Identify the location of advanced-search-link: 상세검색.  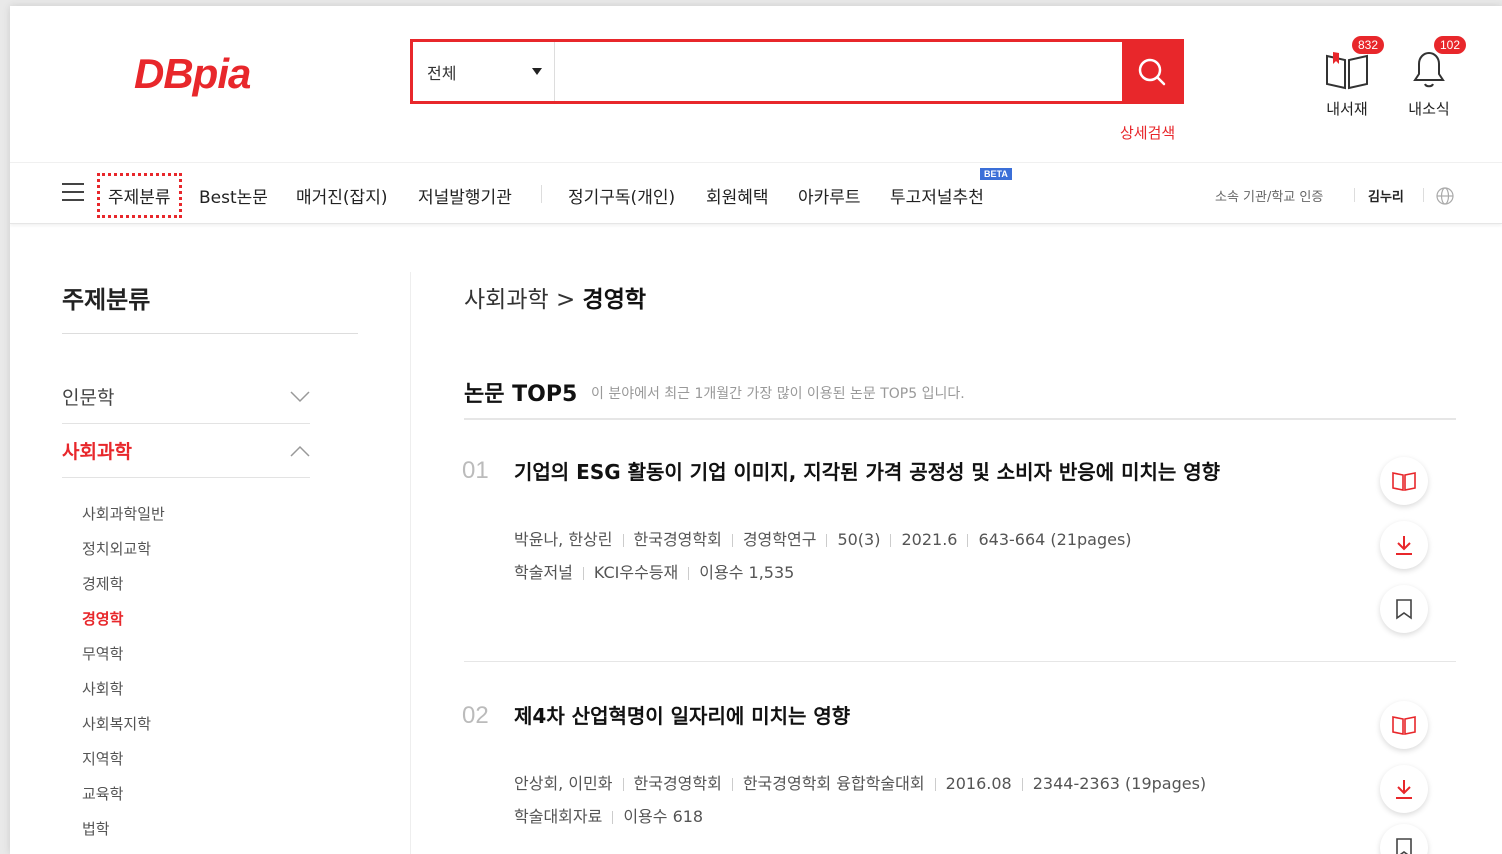
(1147, 132).